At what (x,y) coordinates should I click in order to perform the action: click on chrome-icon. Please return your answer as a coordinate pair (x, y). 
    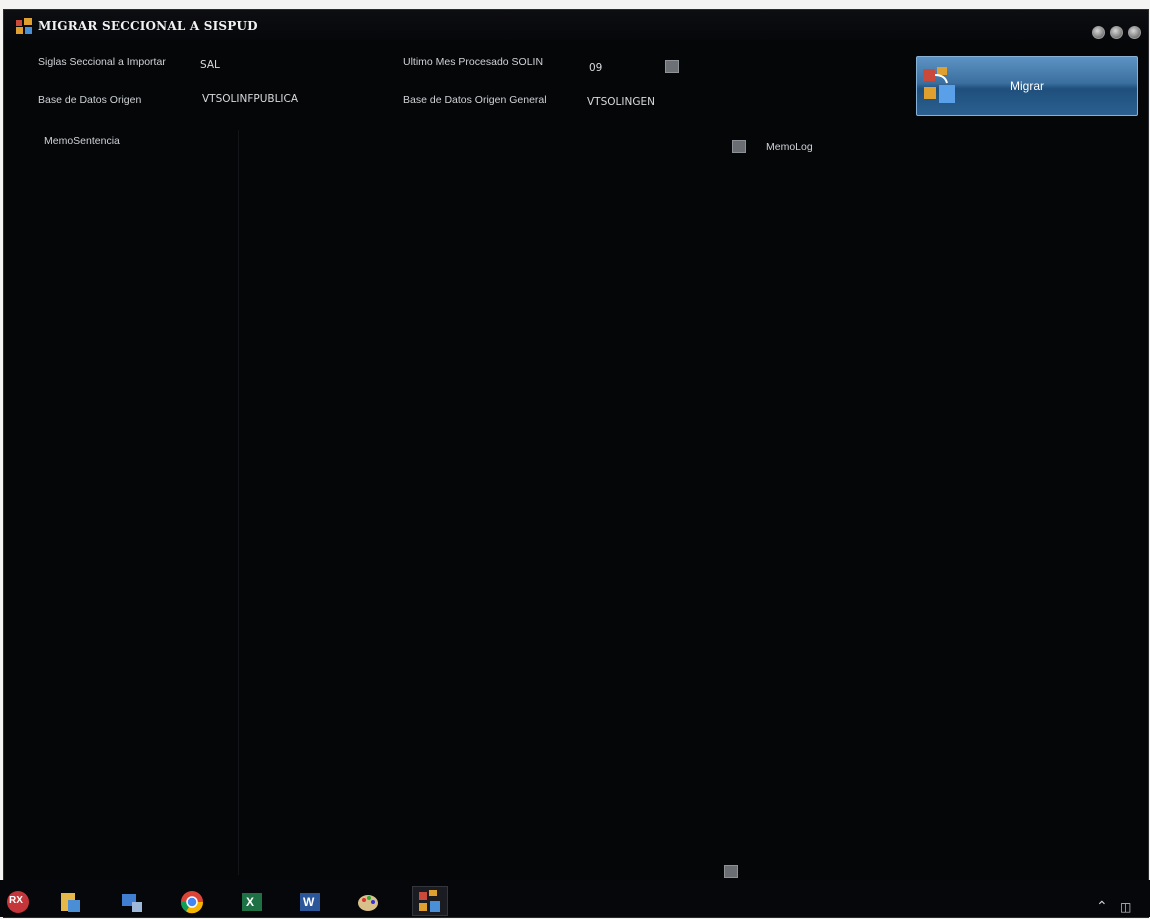
    Looking at the image, I should click on (192, 902).